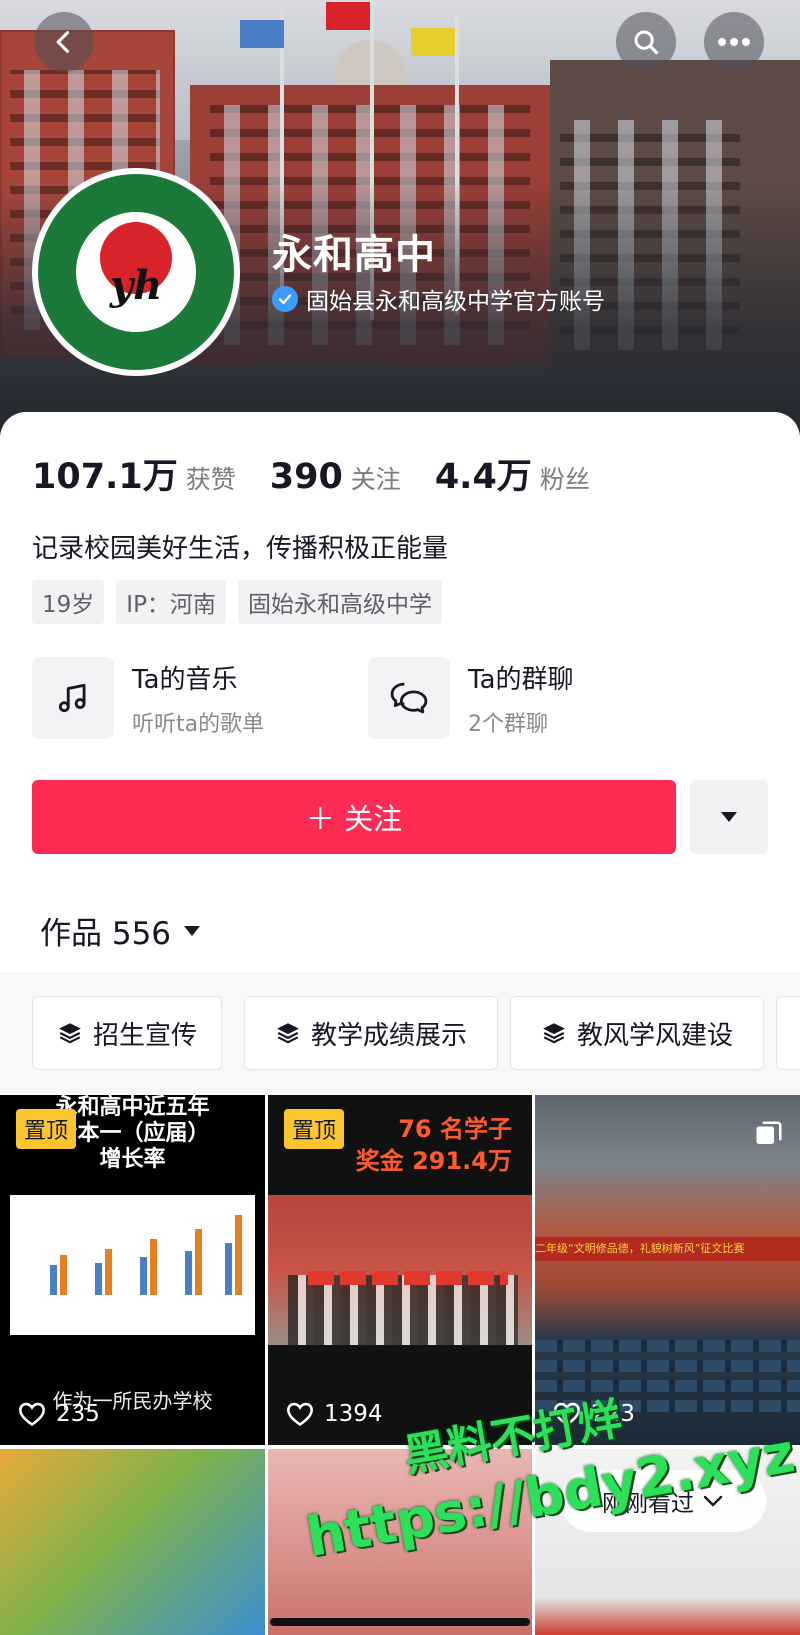 This screenshot has height=1635, width=800. Describe the element at coordinates (769, 1132) in the screenshot. I see `multi-image-icon` at that location.